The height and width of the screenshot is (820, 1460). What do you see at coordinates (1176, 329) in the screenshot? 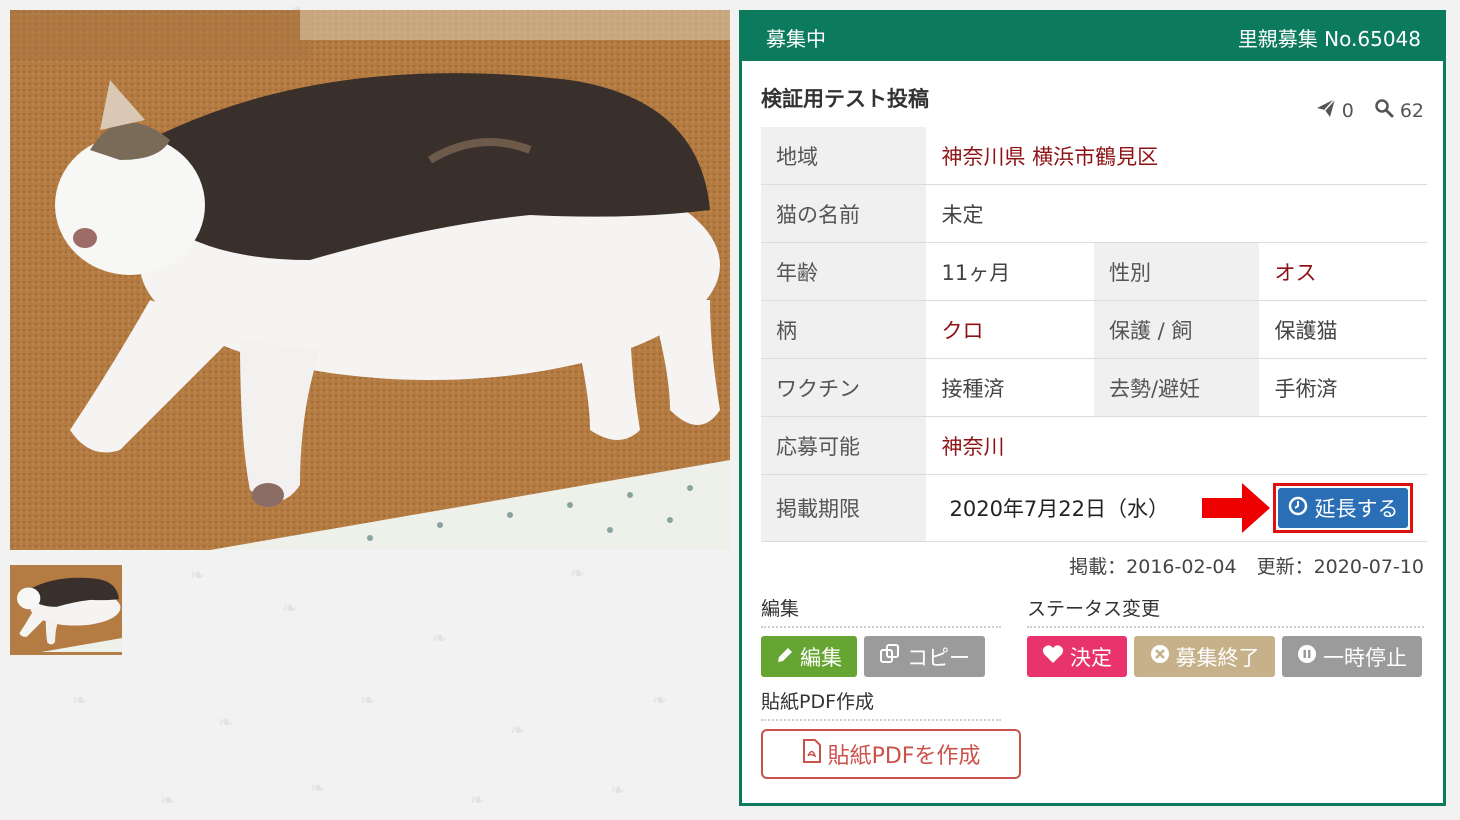
I see `origin-label: 保護 / 飼` at bounding box center [1176, 329].